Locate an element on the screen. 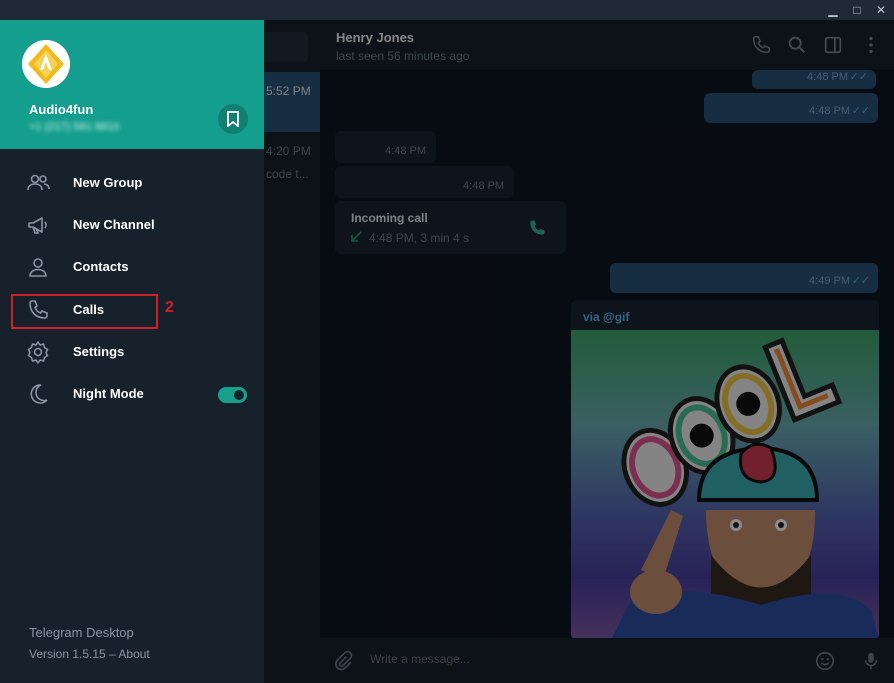  title-bar: ▁ □ ✕ is located at coordinates (447, 10).